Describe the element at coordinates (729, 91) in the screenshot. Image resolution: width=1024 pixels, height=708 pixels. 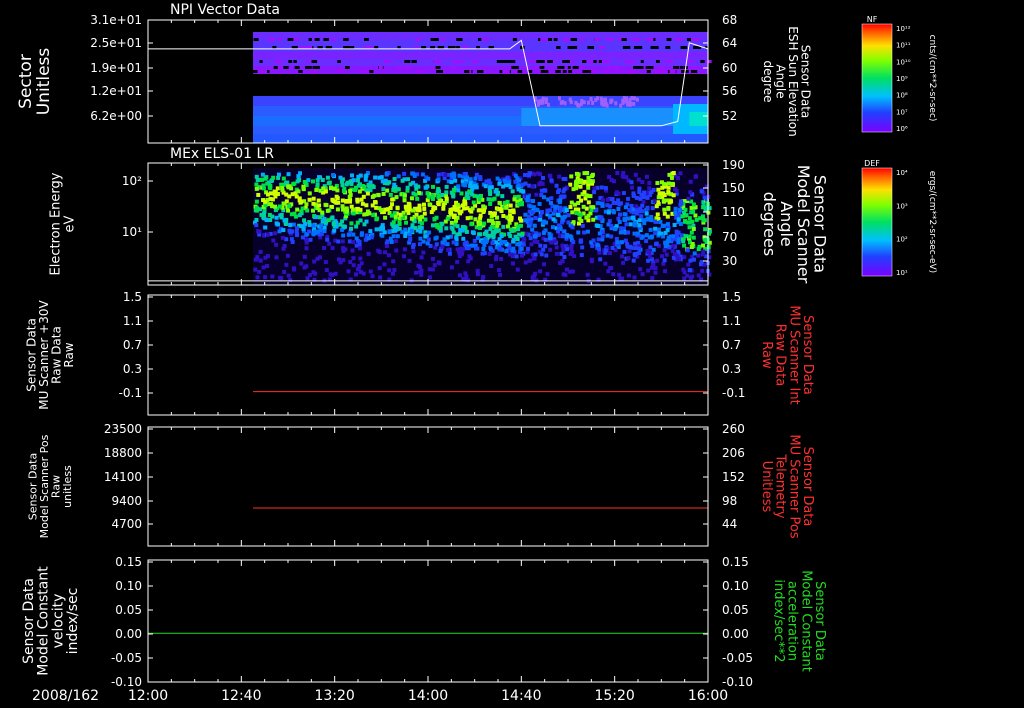
I see `right-tick-label: 56` at that location.